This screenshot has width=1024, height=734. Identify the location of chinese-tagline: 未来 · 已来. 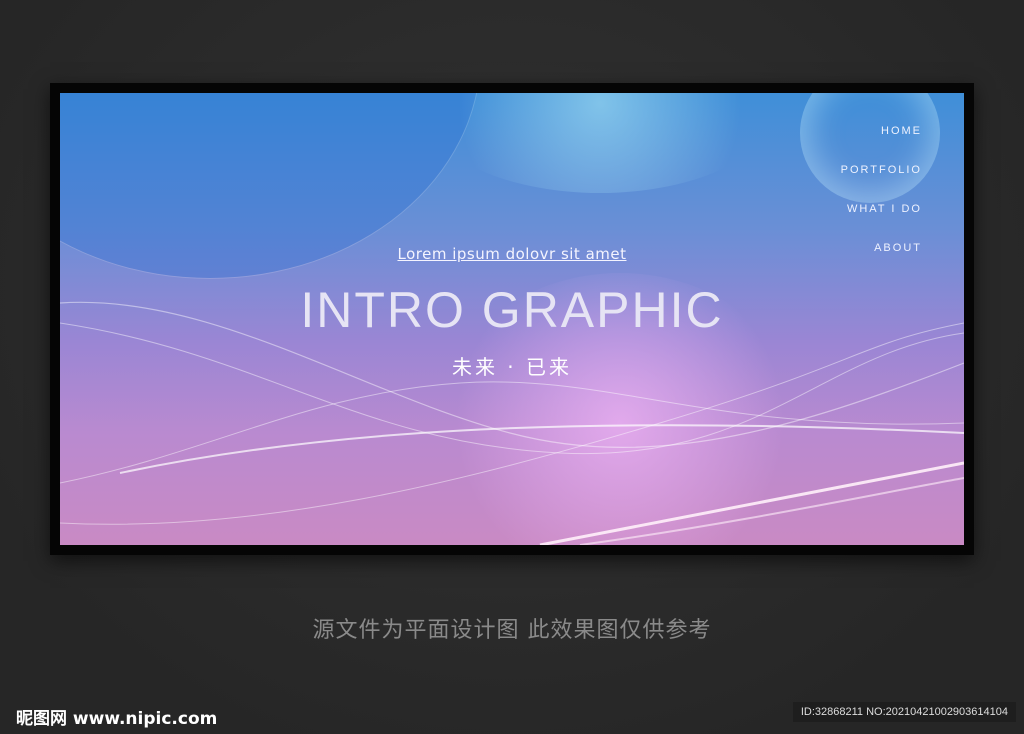
(512, 367).